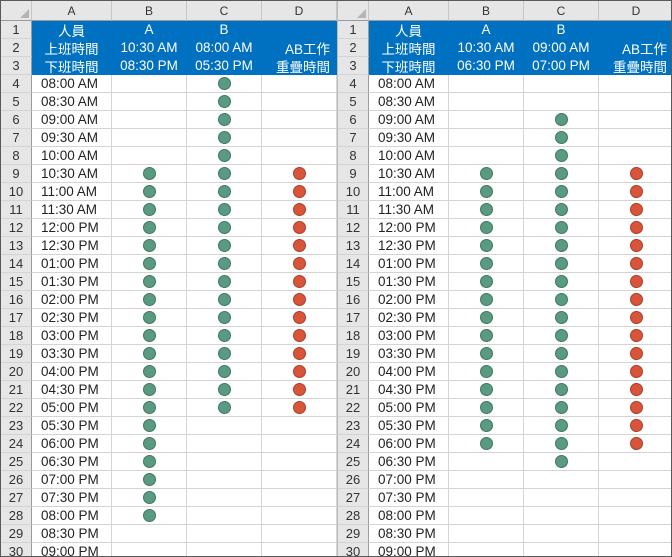 This screenshot has height=557, width=672. Describe the element at coordinates (409, 354) in the screenshot. I see `time-cell: 03:30 PM` at that location.